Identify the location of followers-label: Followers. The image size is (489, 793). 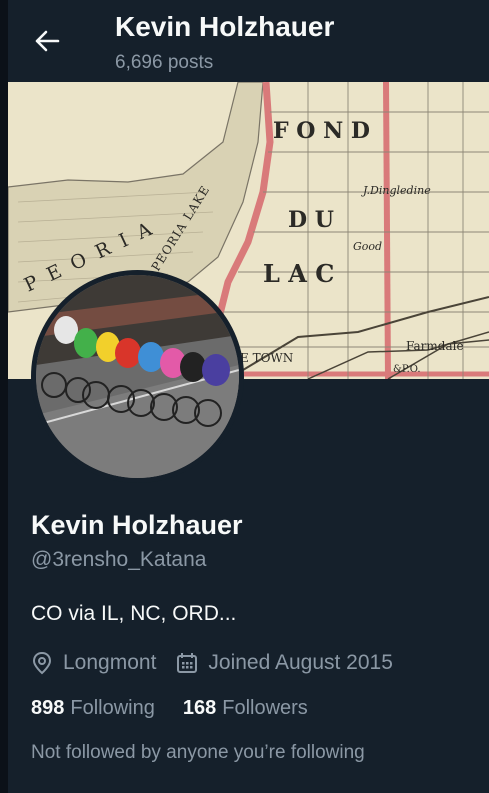
(265, 708).